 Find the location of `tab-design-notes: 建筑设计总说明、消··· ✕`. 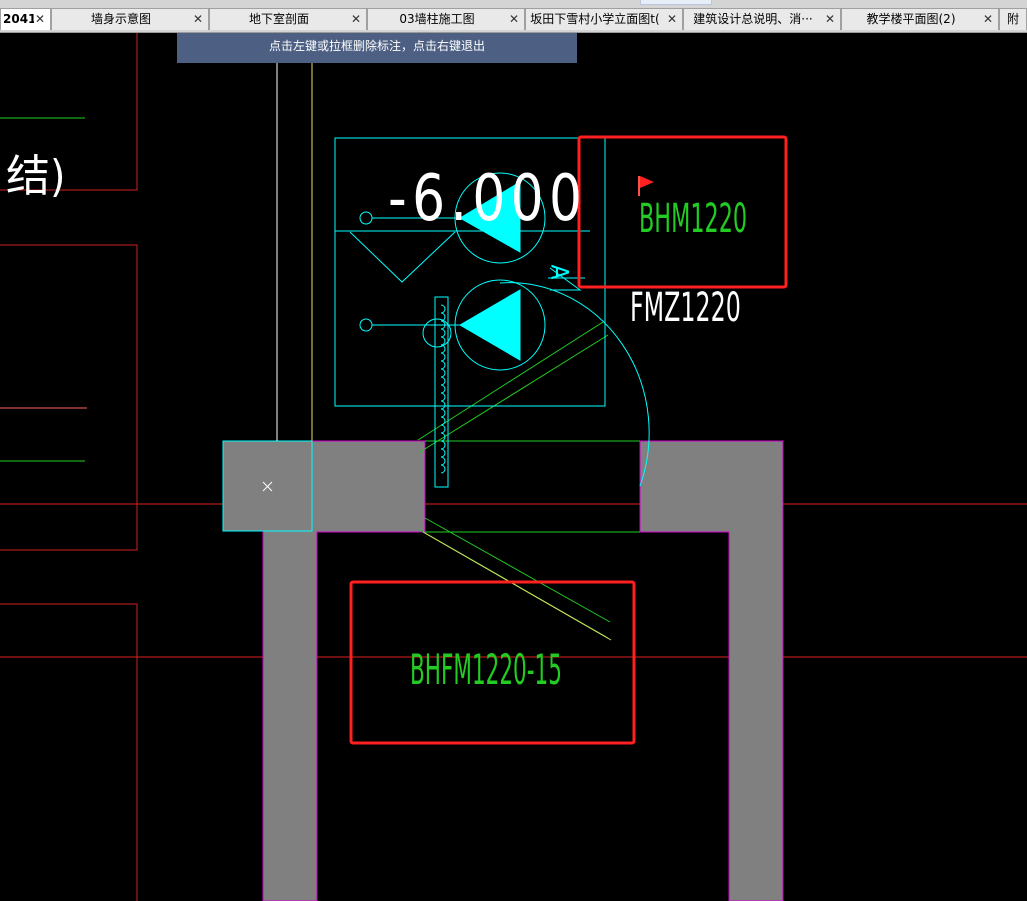

tab-design-notes: 建筑设计总说明、消··· ✕ is located at coordinates (762, 19).